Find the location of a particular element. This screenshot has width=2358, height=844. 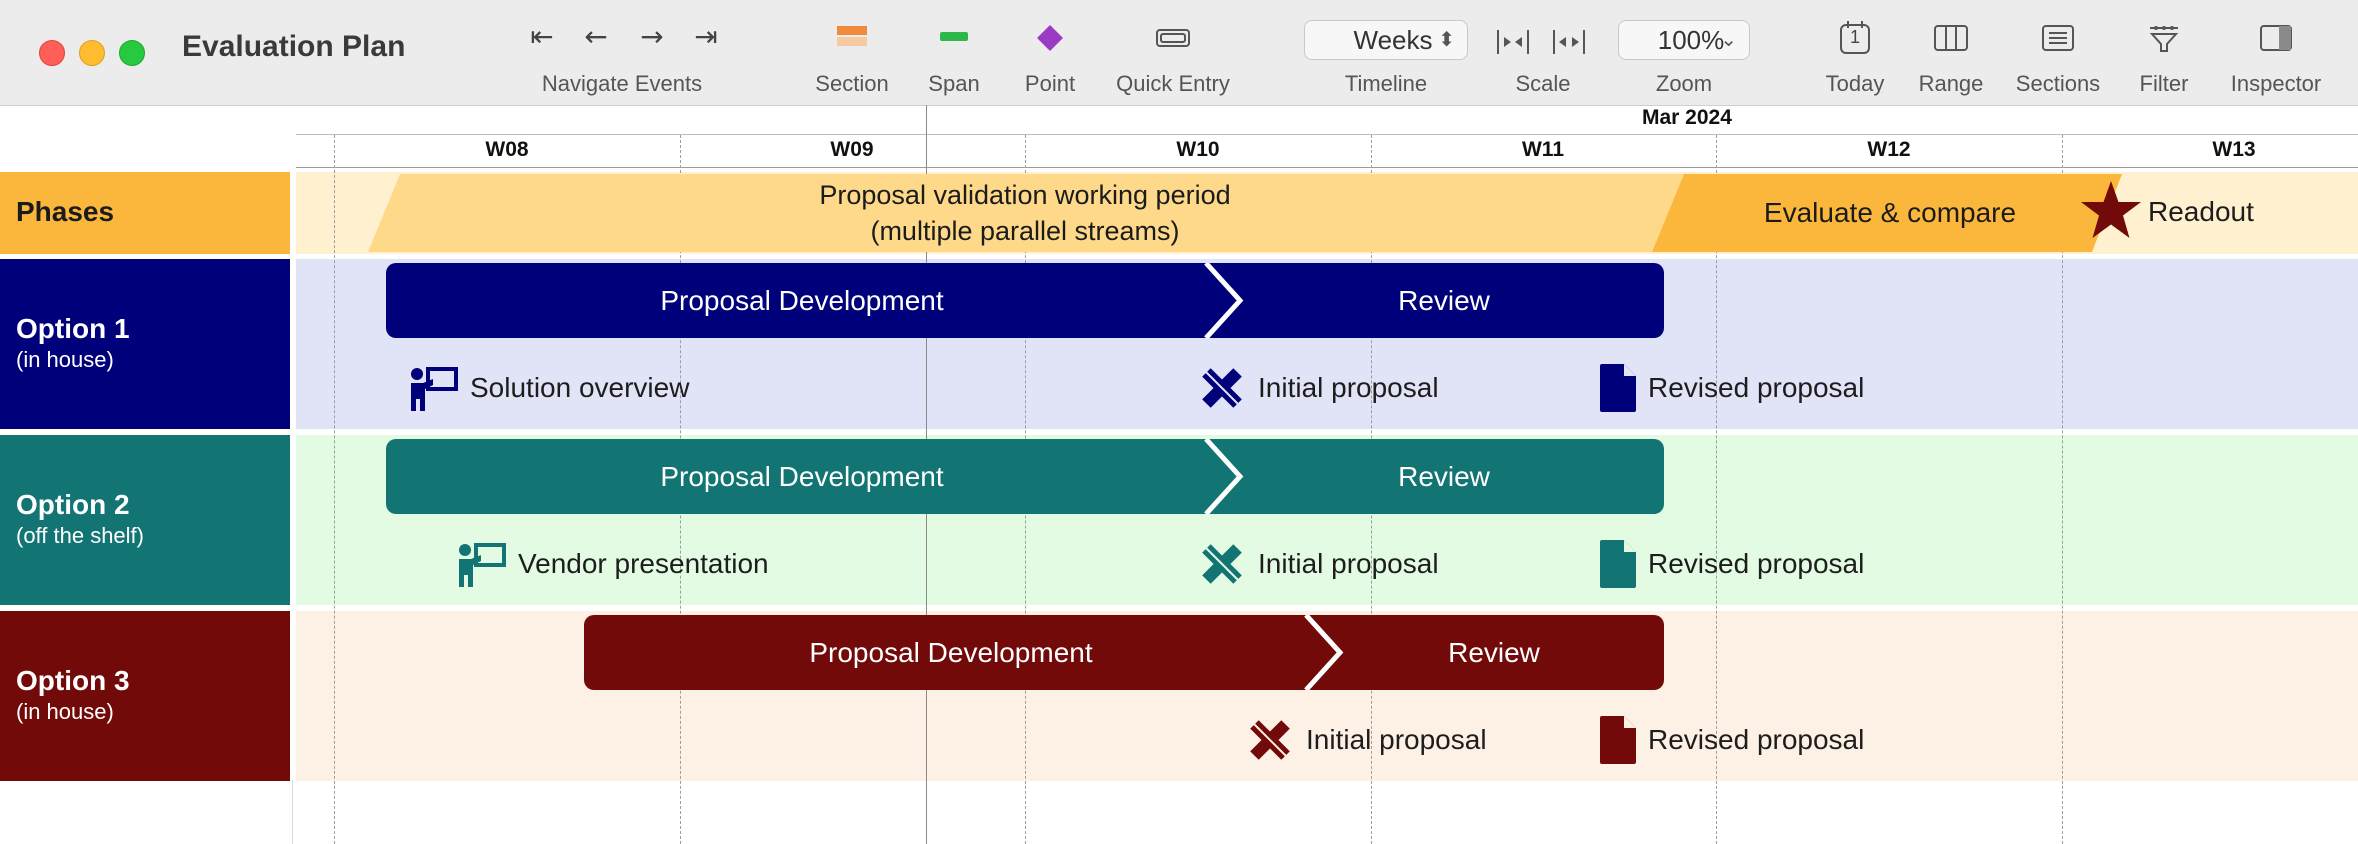

zoom-group: 100% ⌄ Zoom is located at coordinates (1684, 52).